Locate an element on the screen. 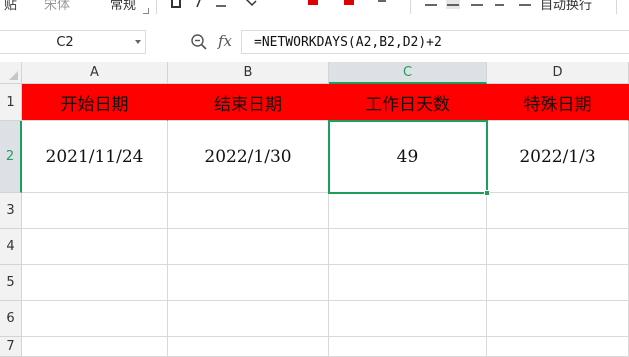 The height and width of the screenshot is (357, 629). name-box-value: C2 is located at coordinates (65, 42).